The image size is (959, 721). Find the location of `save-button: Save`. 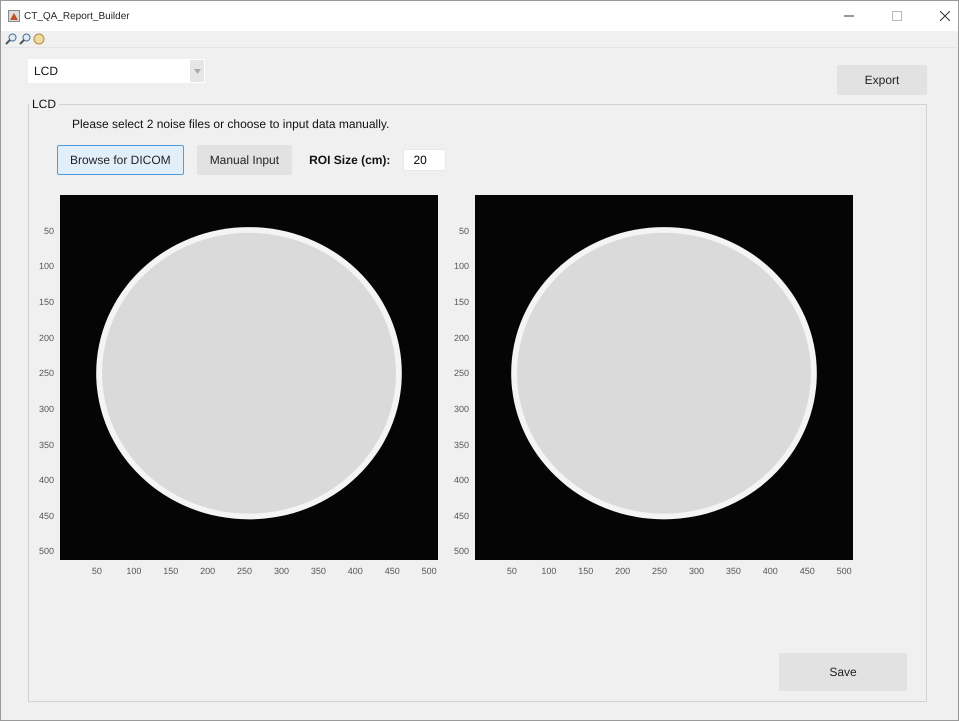

save-button: Save is located at coordinates (843, 672).